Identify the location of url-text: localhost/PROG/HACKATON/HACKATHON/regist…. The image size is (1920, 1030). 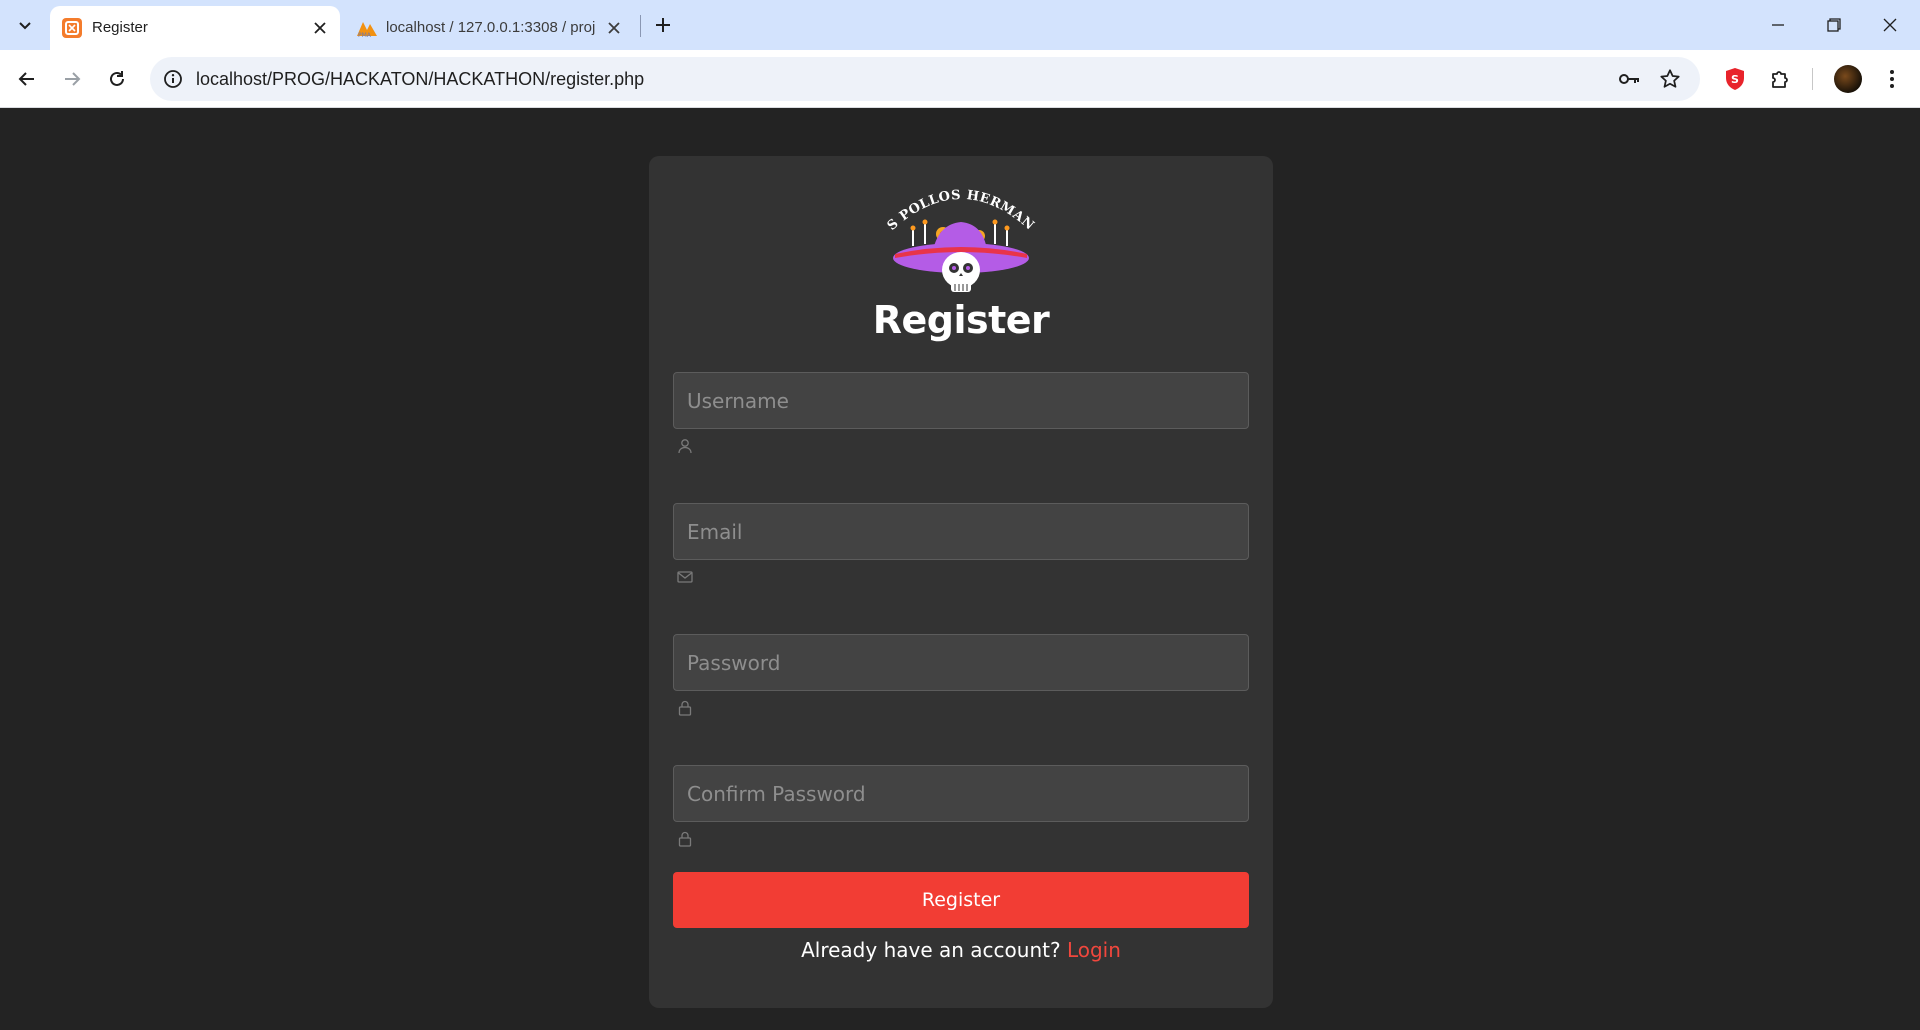
(420, 79).